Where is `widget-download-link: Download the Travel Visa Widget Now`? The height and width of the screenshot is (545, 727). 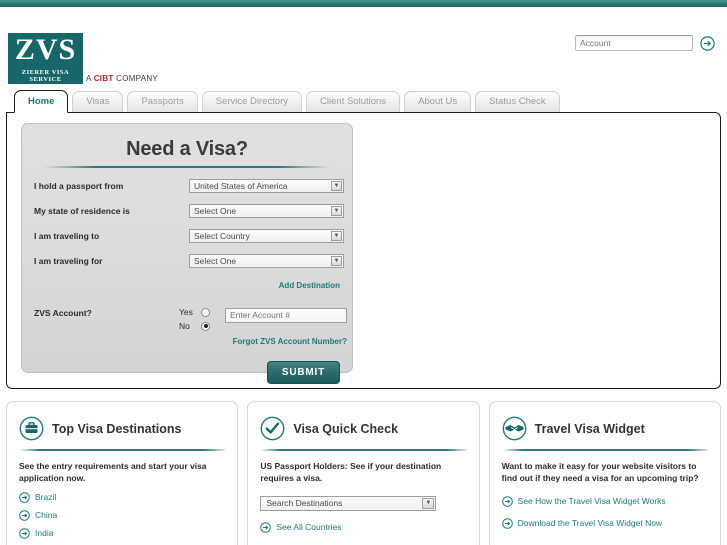
widget-download-link: Download the Travel Visa Widget Now is located at coordinates (604, 523).